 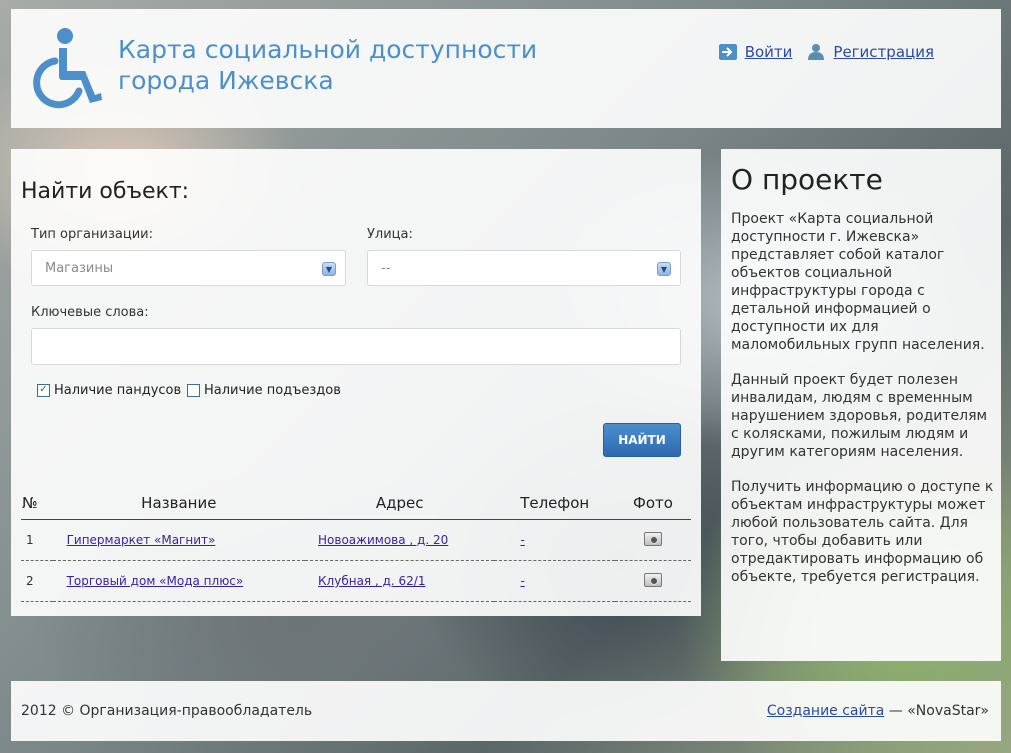 What do you see at coordinates (652, 503) in the screenshot?
I see `col-photo: Фото` at bounding box center [652, 503].